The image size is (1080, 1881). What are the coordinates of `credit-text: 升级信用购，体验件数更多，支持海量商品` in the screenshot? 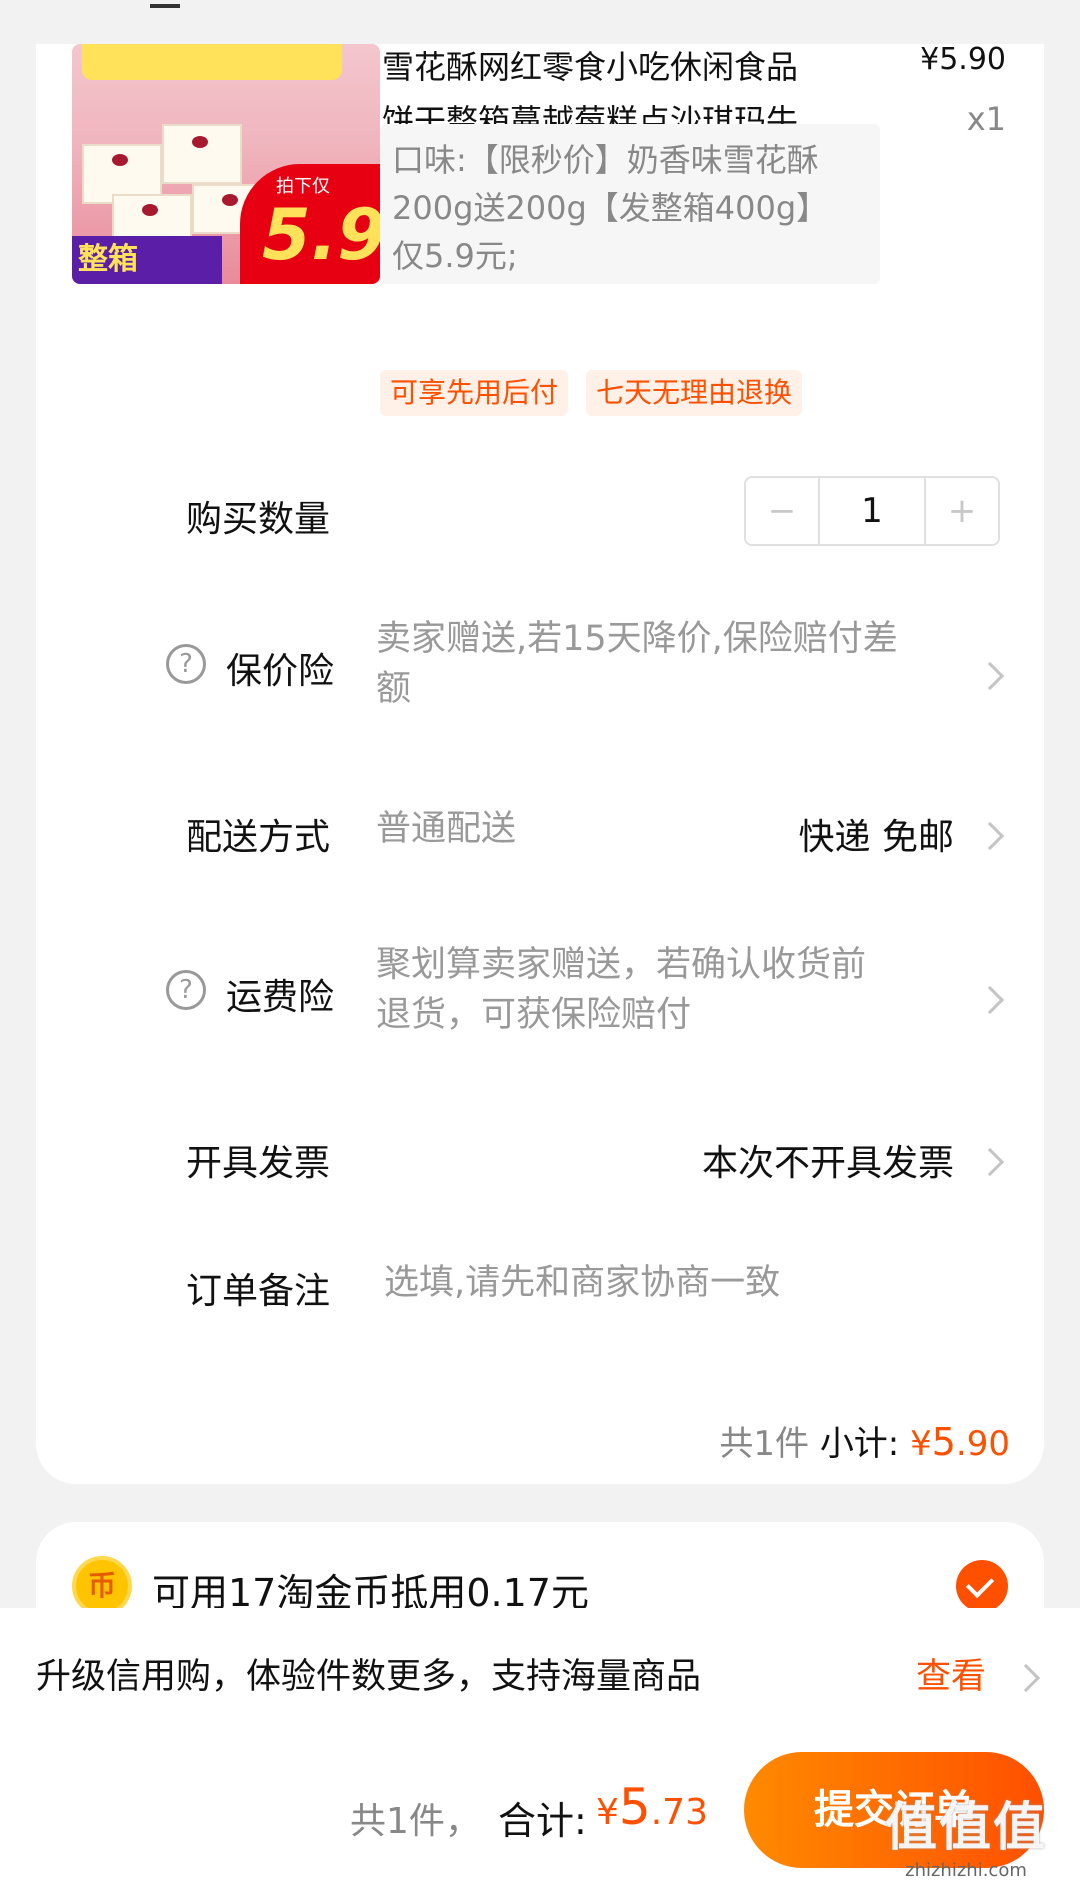 It's located at (369, 1677).